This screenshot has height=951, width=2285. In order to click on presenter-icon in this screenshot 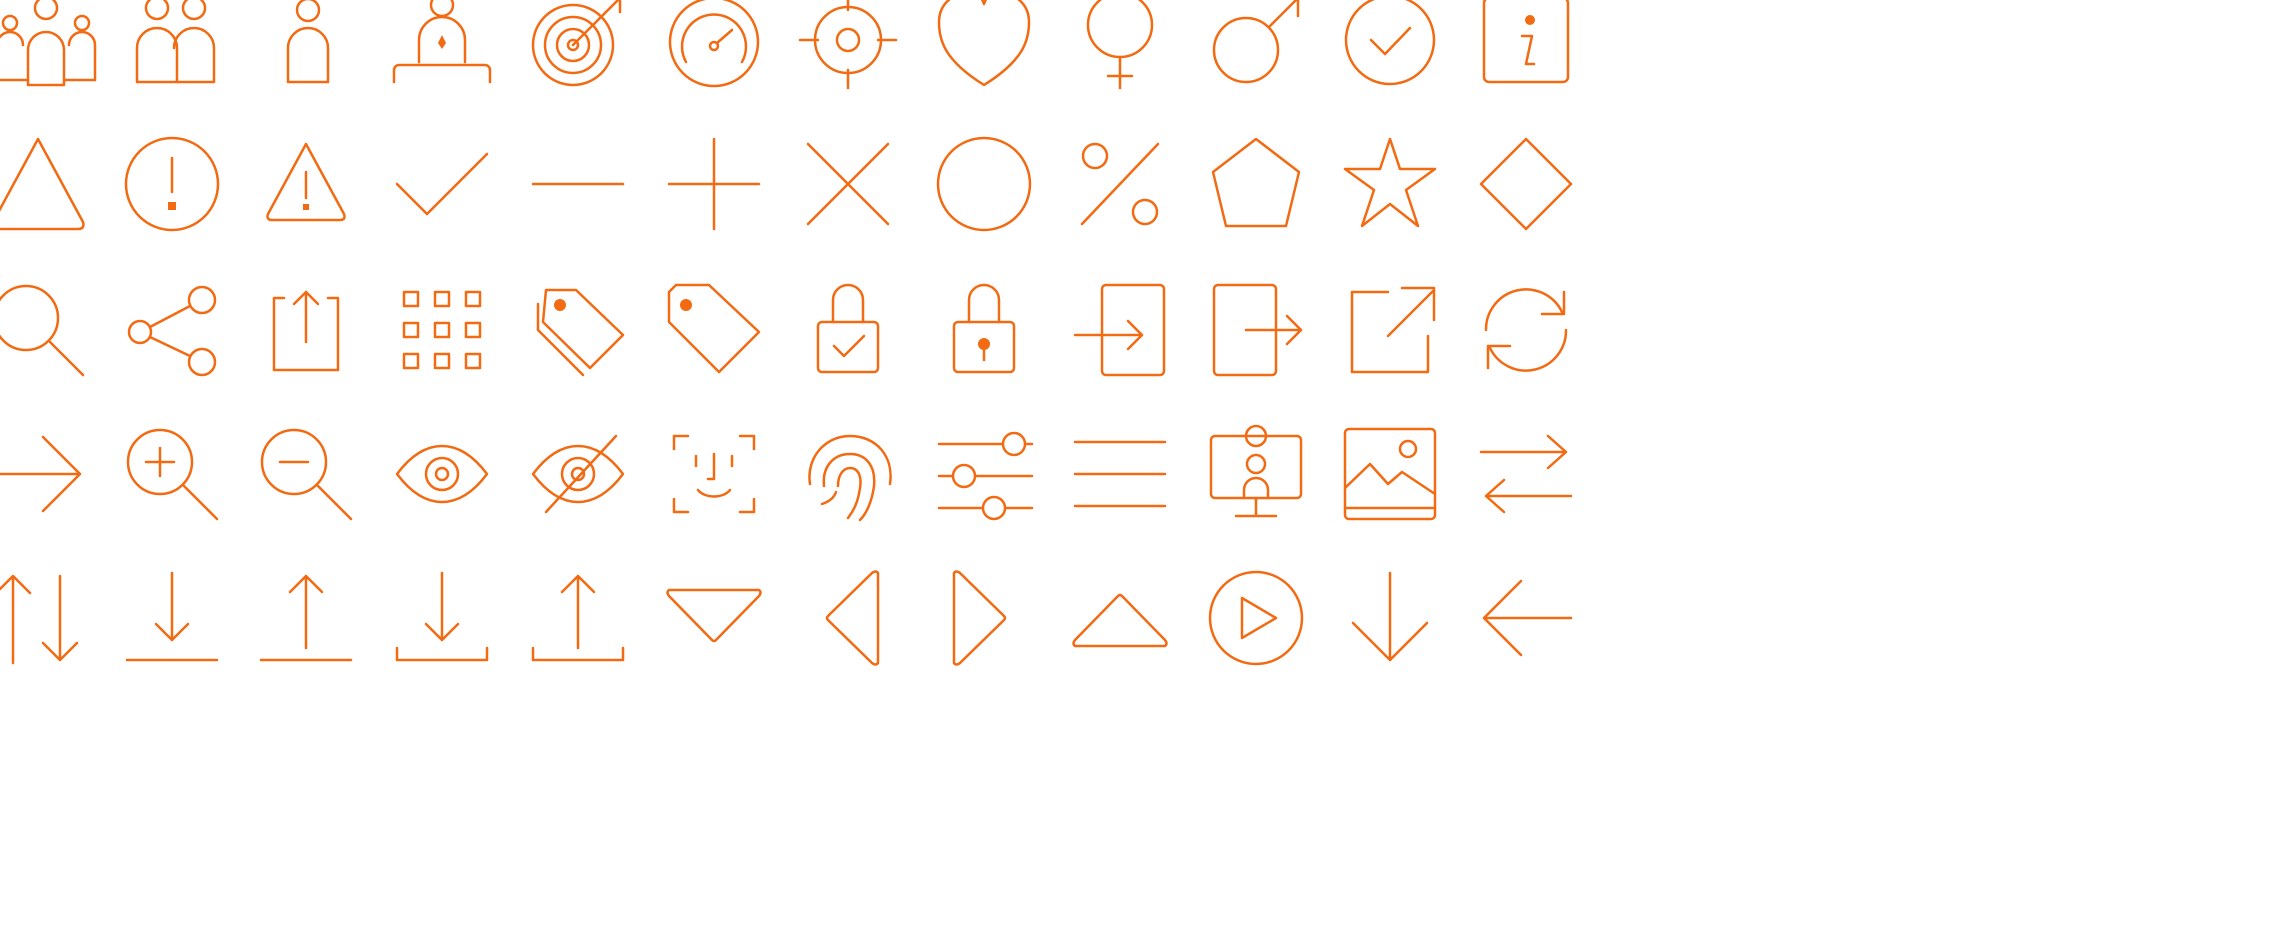, I will do `click(442, 47)`.